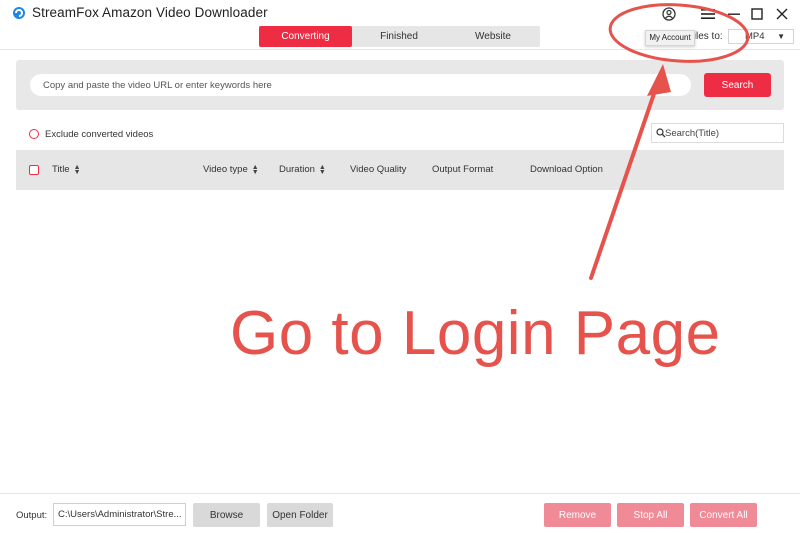  I want to click on column-output-format-label: Output Format, so click(463, 169).